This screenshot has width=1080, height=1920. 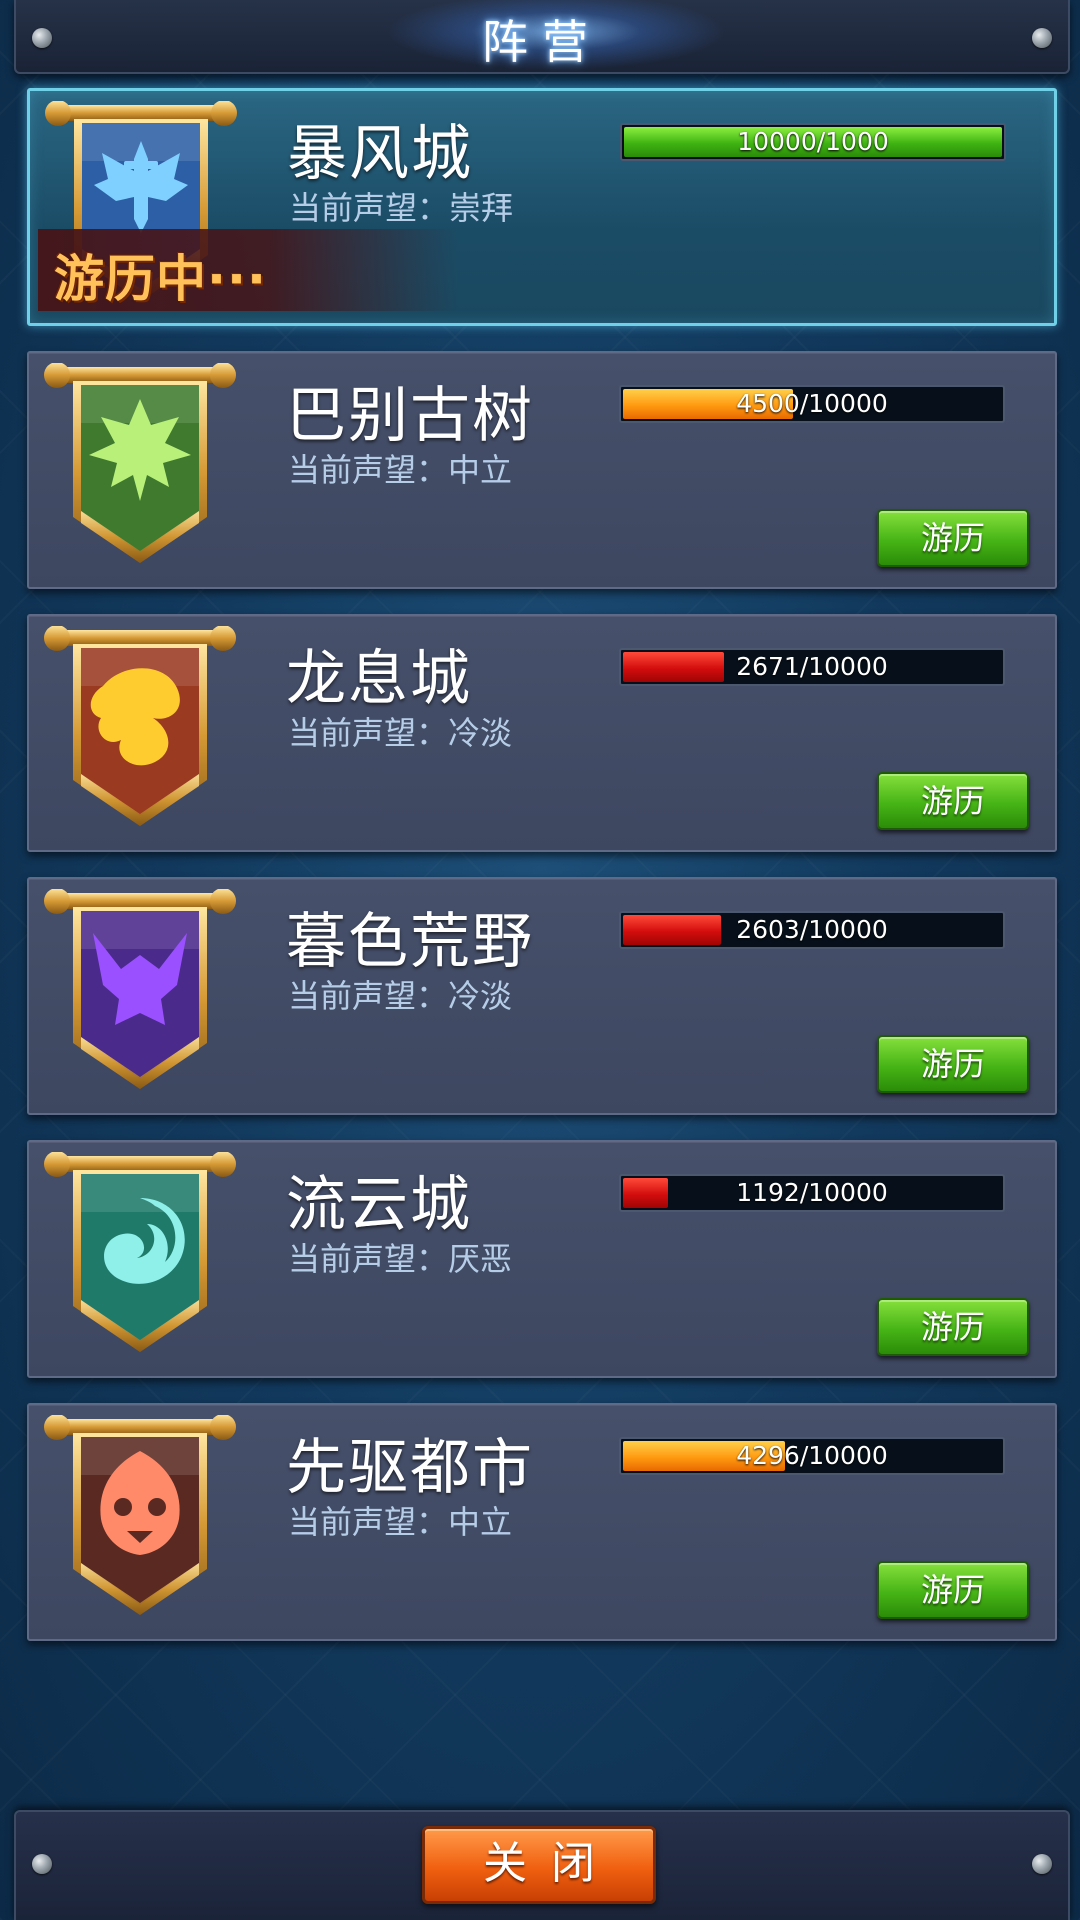 I want to click on title-bar: 阵营, so click(x=542, y=37).